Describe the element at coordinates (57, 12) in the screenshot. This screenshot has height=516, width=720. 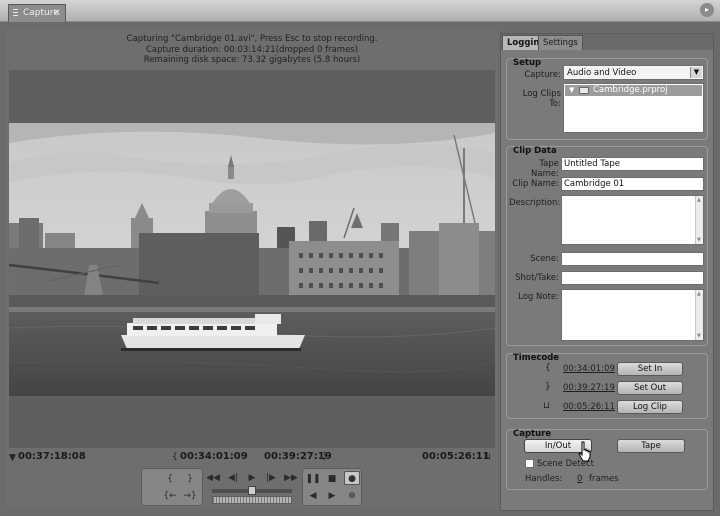
I see `close-icon: ×` at that location.